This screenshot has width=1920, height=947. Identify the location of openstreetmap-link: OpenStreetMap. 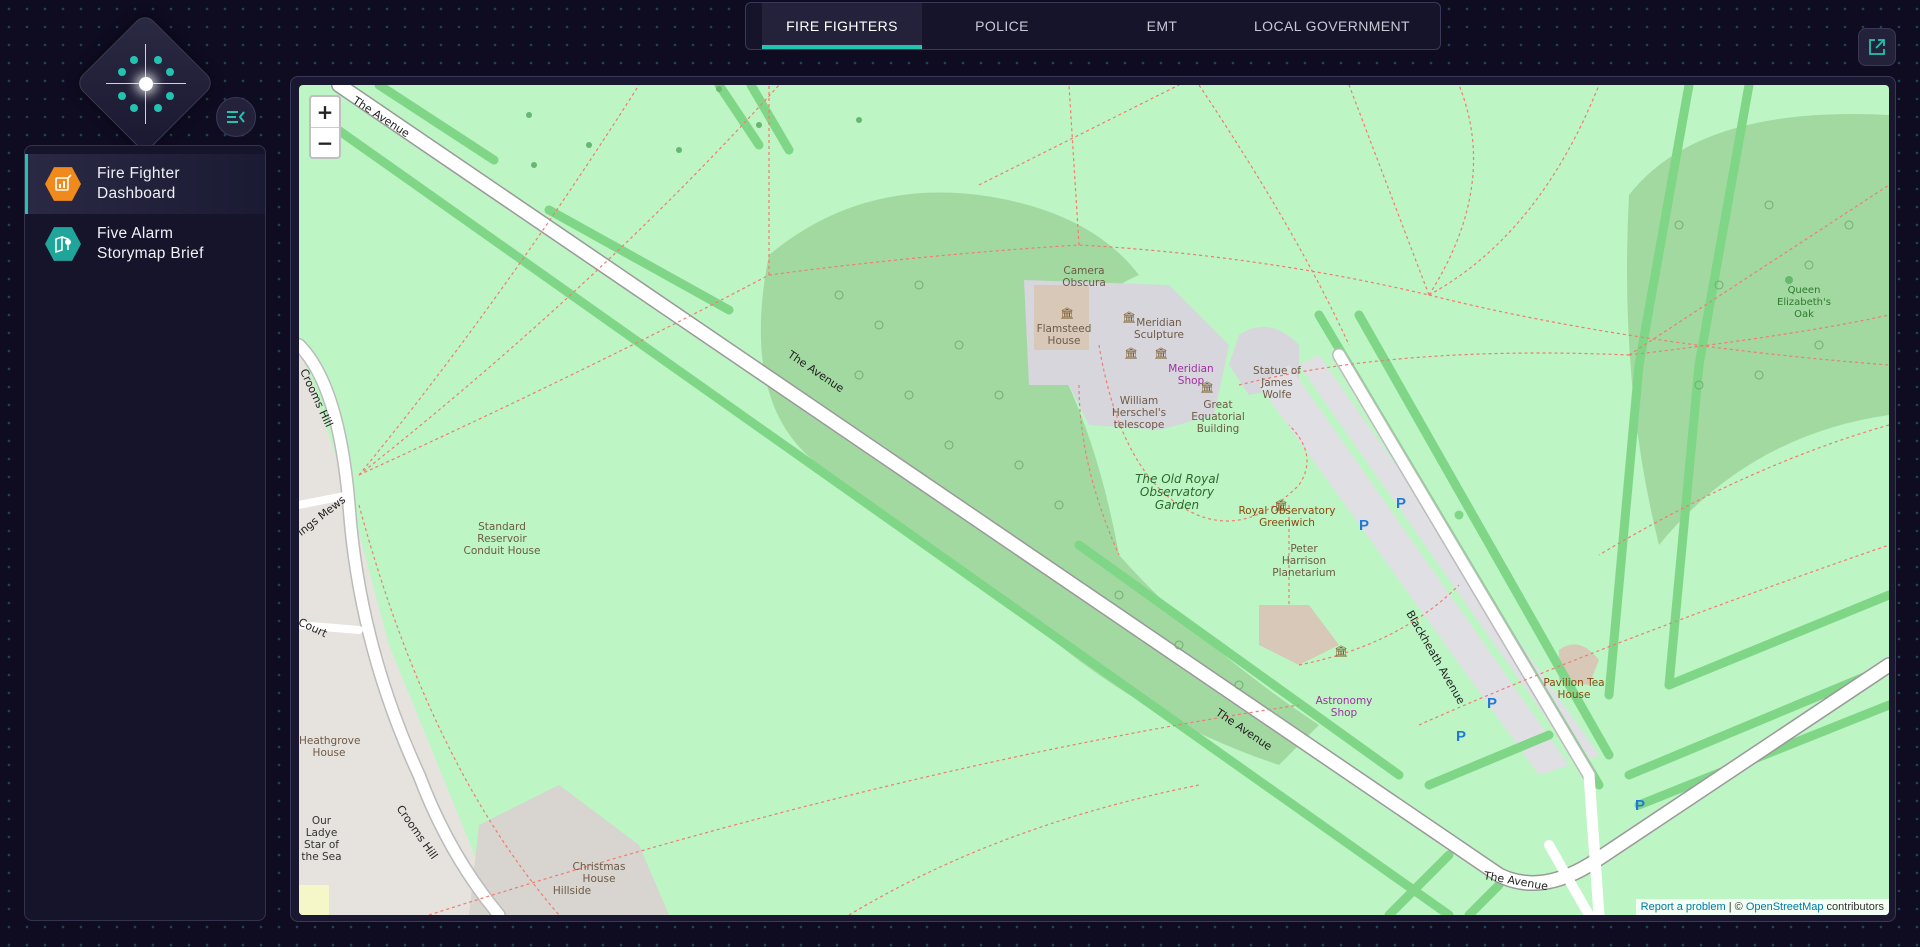
(1785, 907).